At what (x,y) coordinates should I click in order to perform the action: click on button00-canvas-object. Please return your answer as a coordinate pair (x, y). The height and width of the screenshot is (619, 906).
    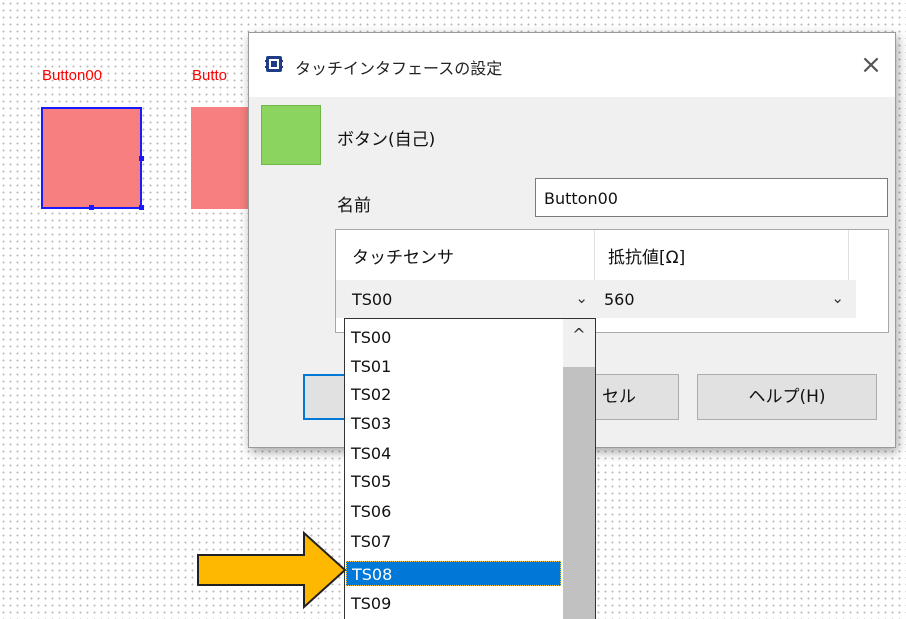
    Looking at the image, I should click on (91, 158).